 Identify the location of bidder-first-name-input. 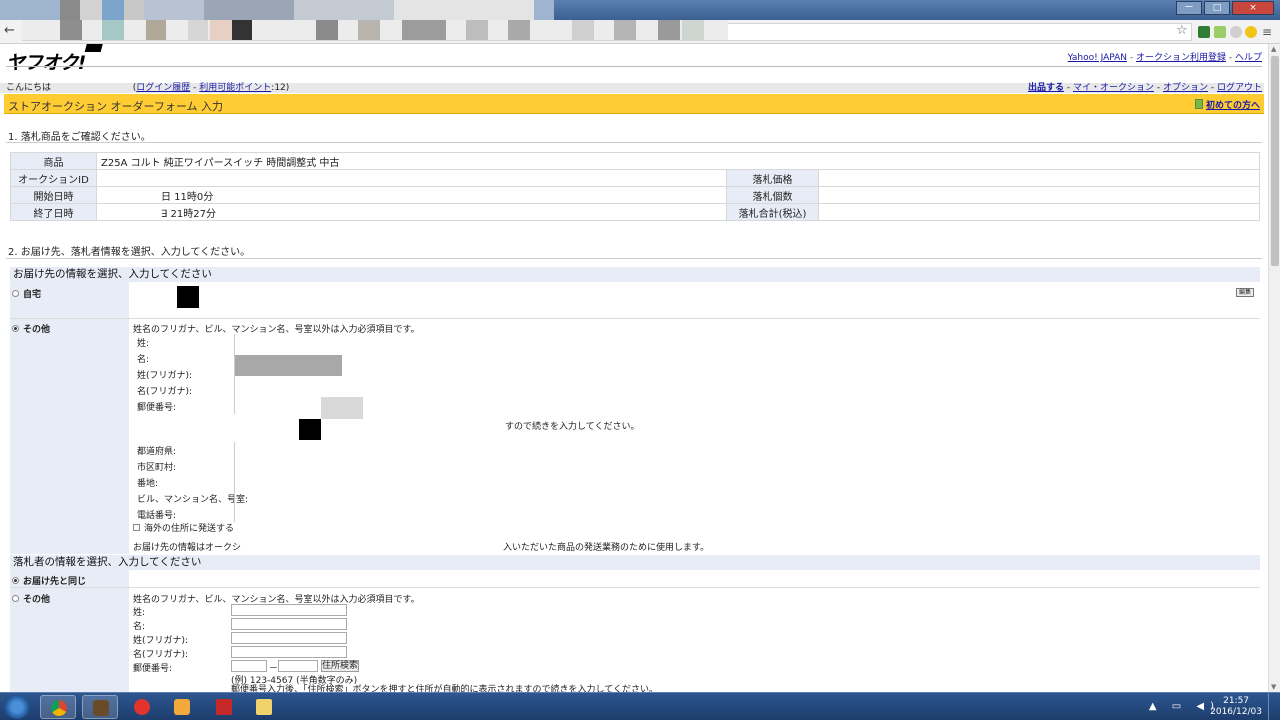
(289, 624).